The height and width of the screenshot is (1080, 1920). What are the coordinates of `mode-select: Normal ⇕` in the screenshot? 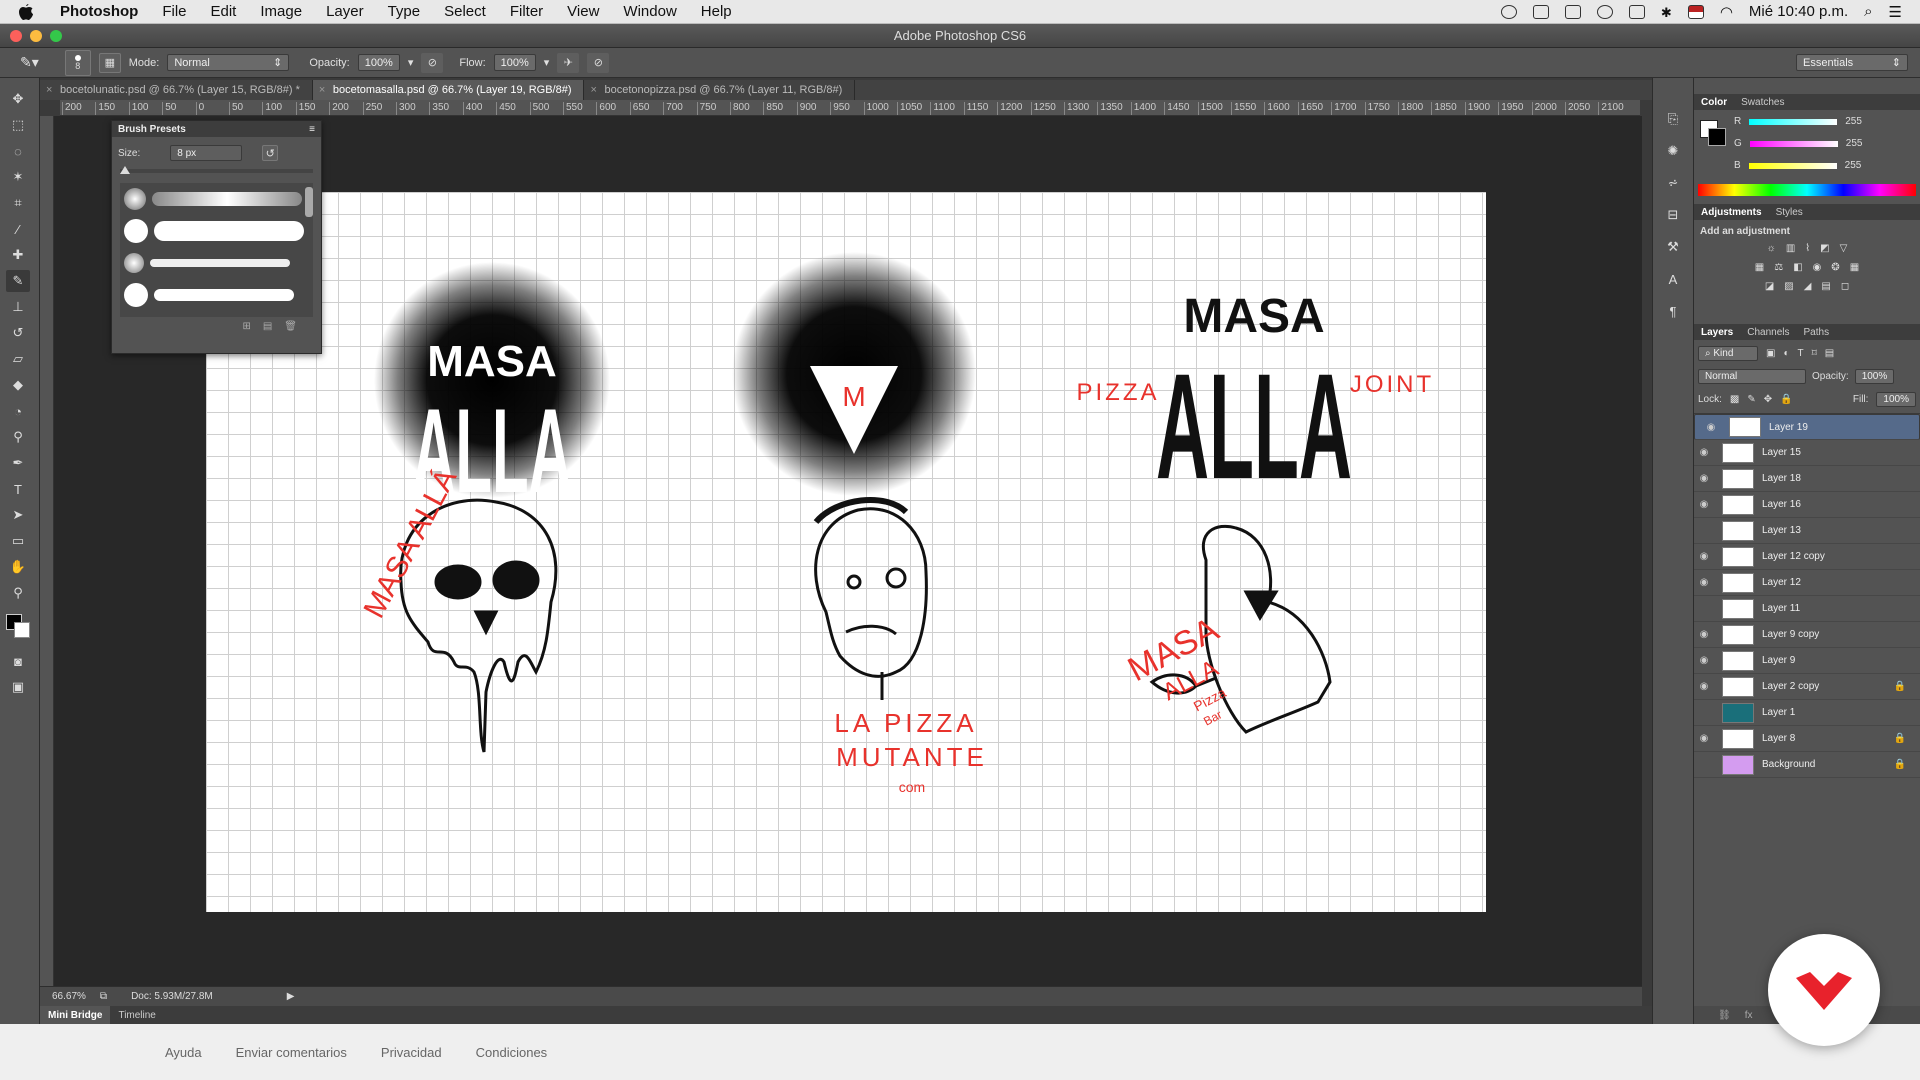 It's located at (228, 62).